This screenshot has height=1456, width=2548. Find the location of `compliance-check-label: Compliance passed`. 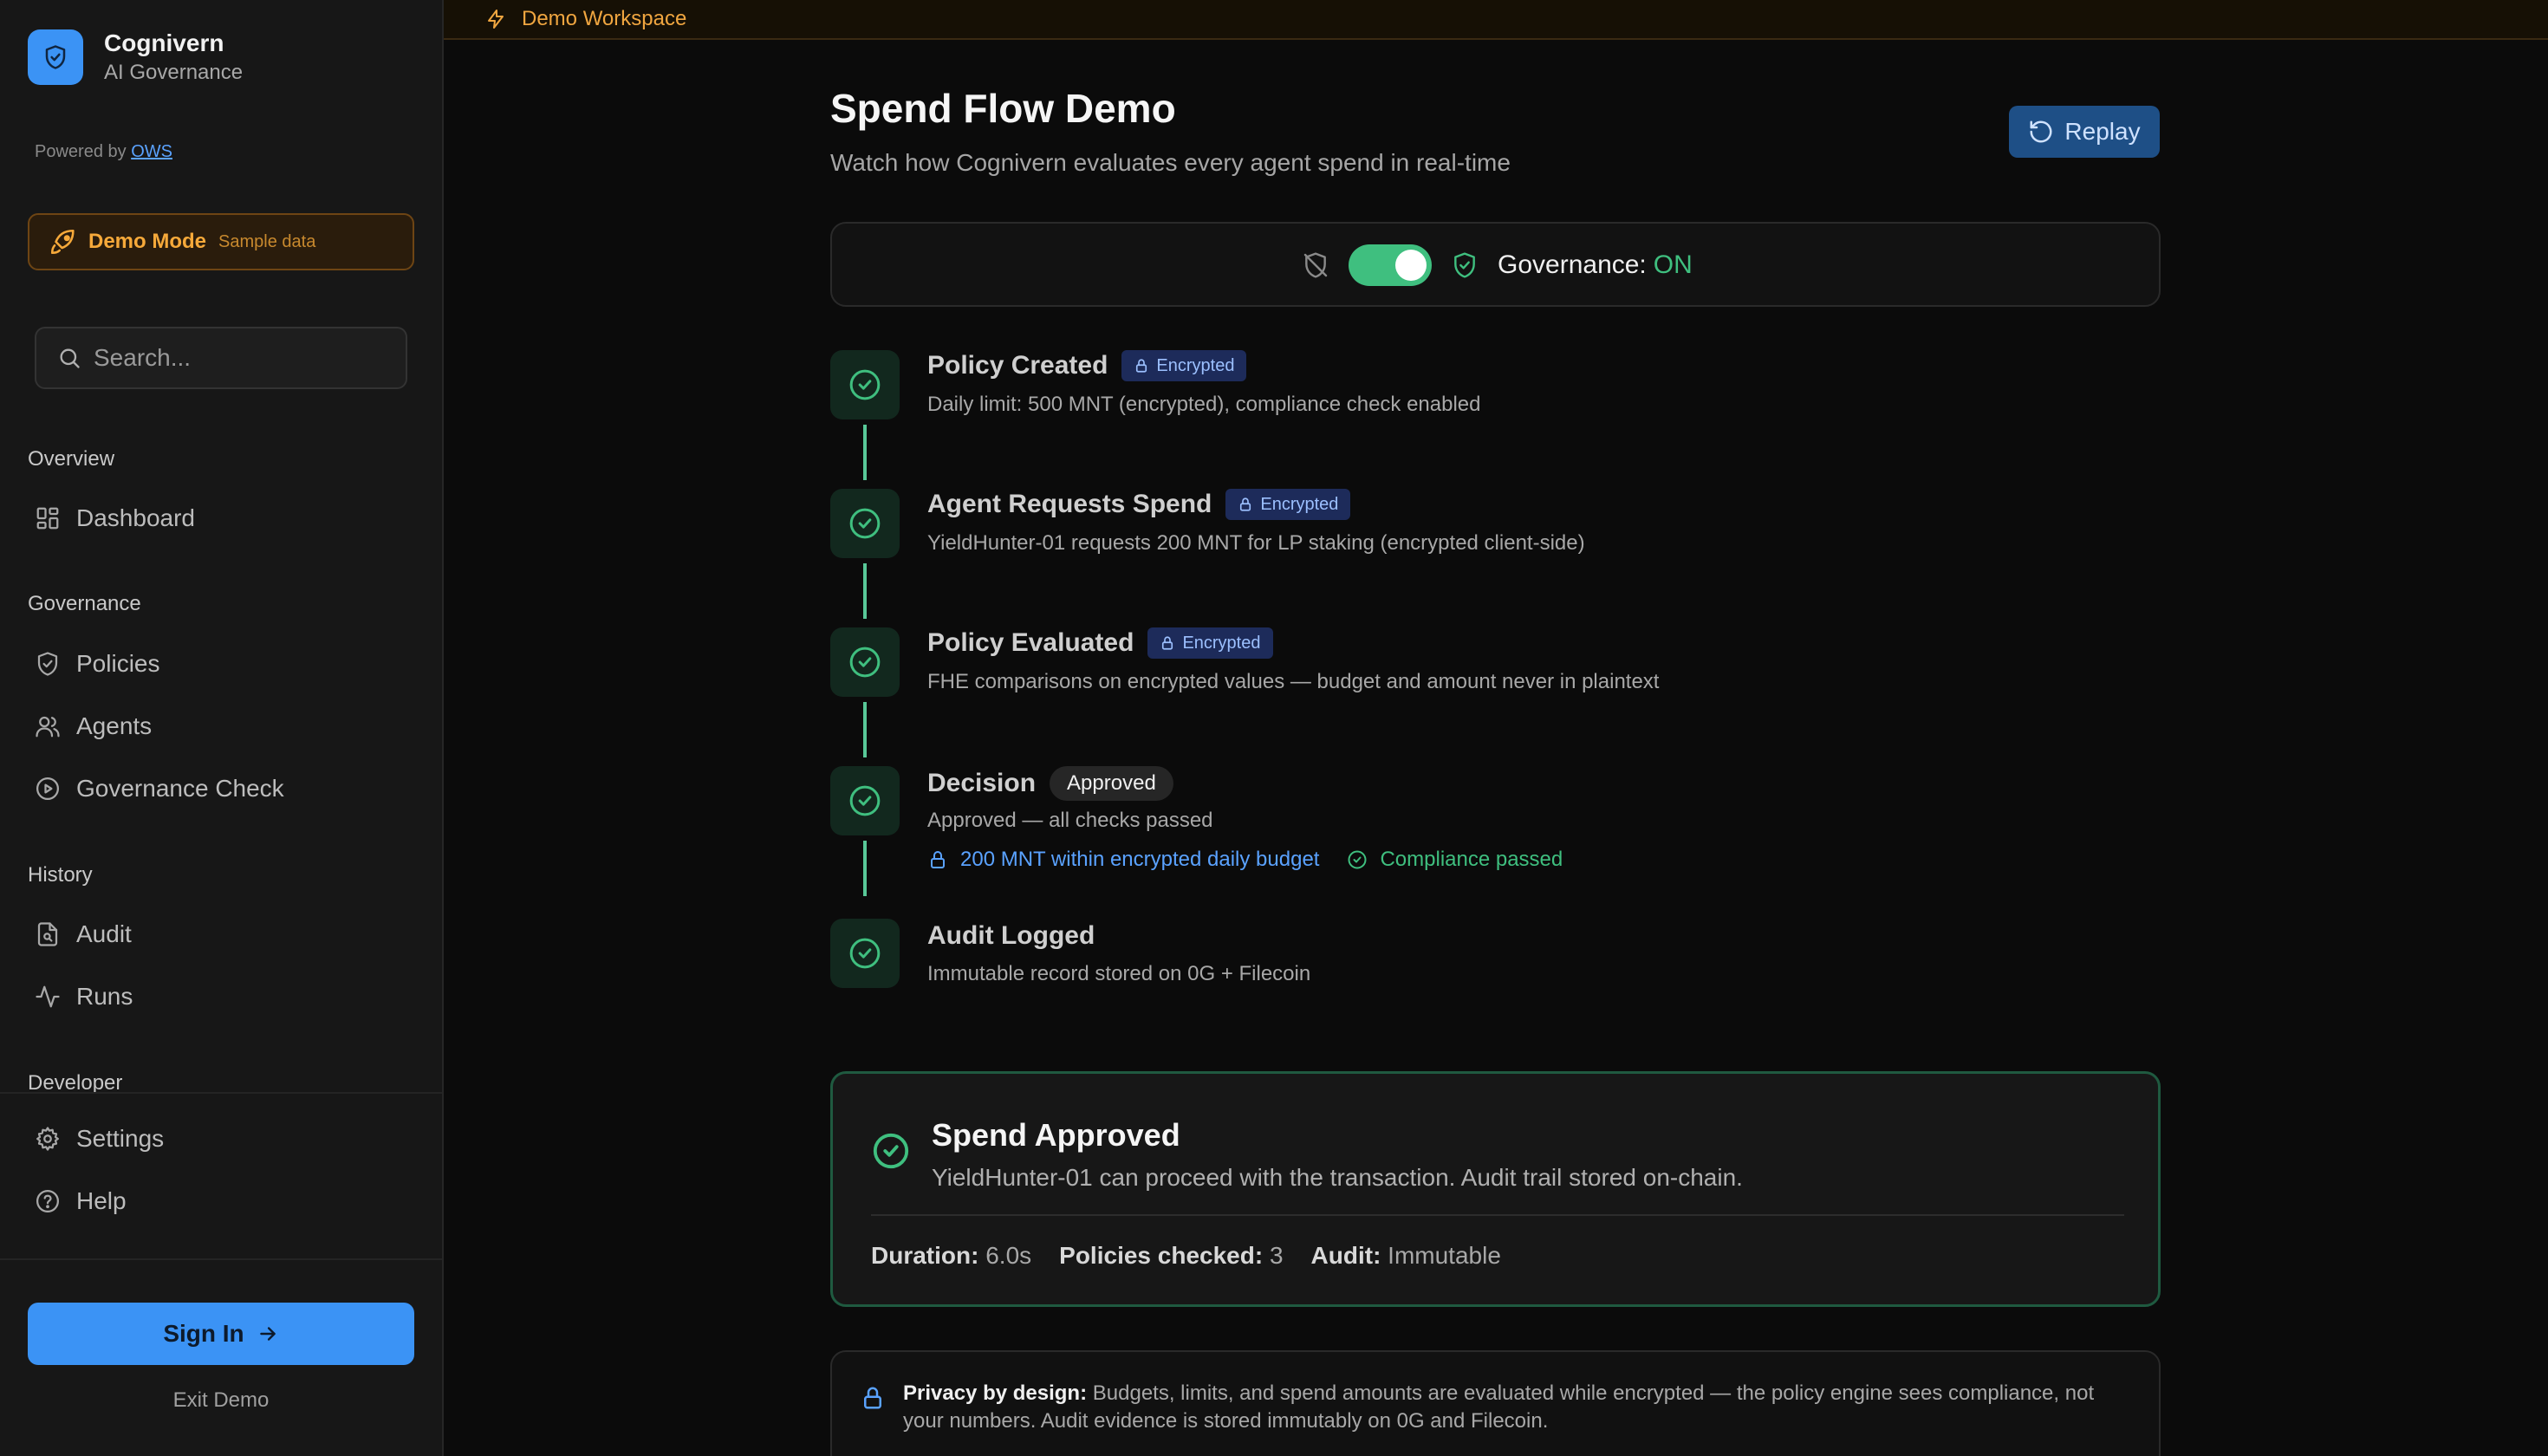

compliance-check-label: Compliance passed is located at coordinates (1471, 859).